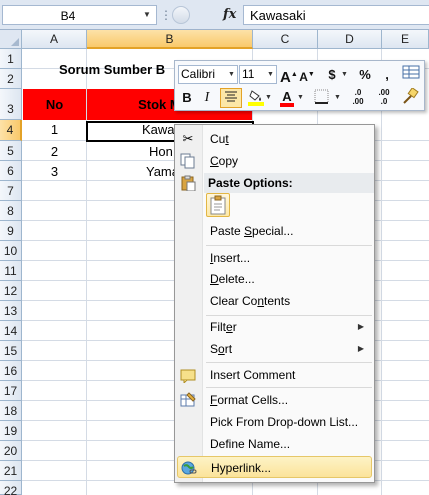 The height and width of the screenshot is (495, 429). I want to click on column-header-d: D, so click(350, 39).